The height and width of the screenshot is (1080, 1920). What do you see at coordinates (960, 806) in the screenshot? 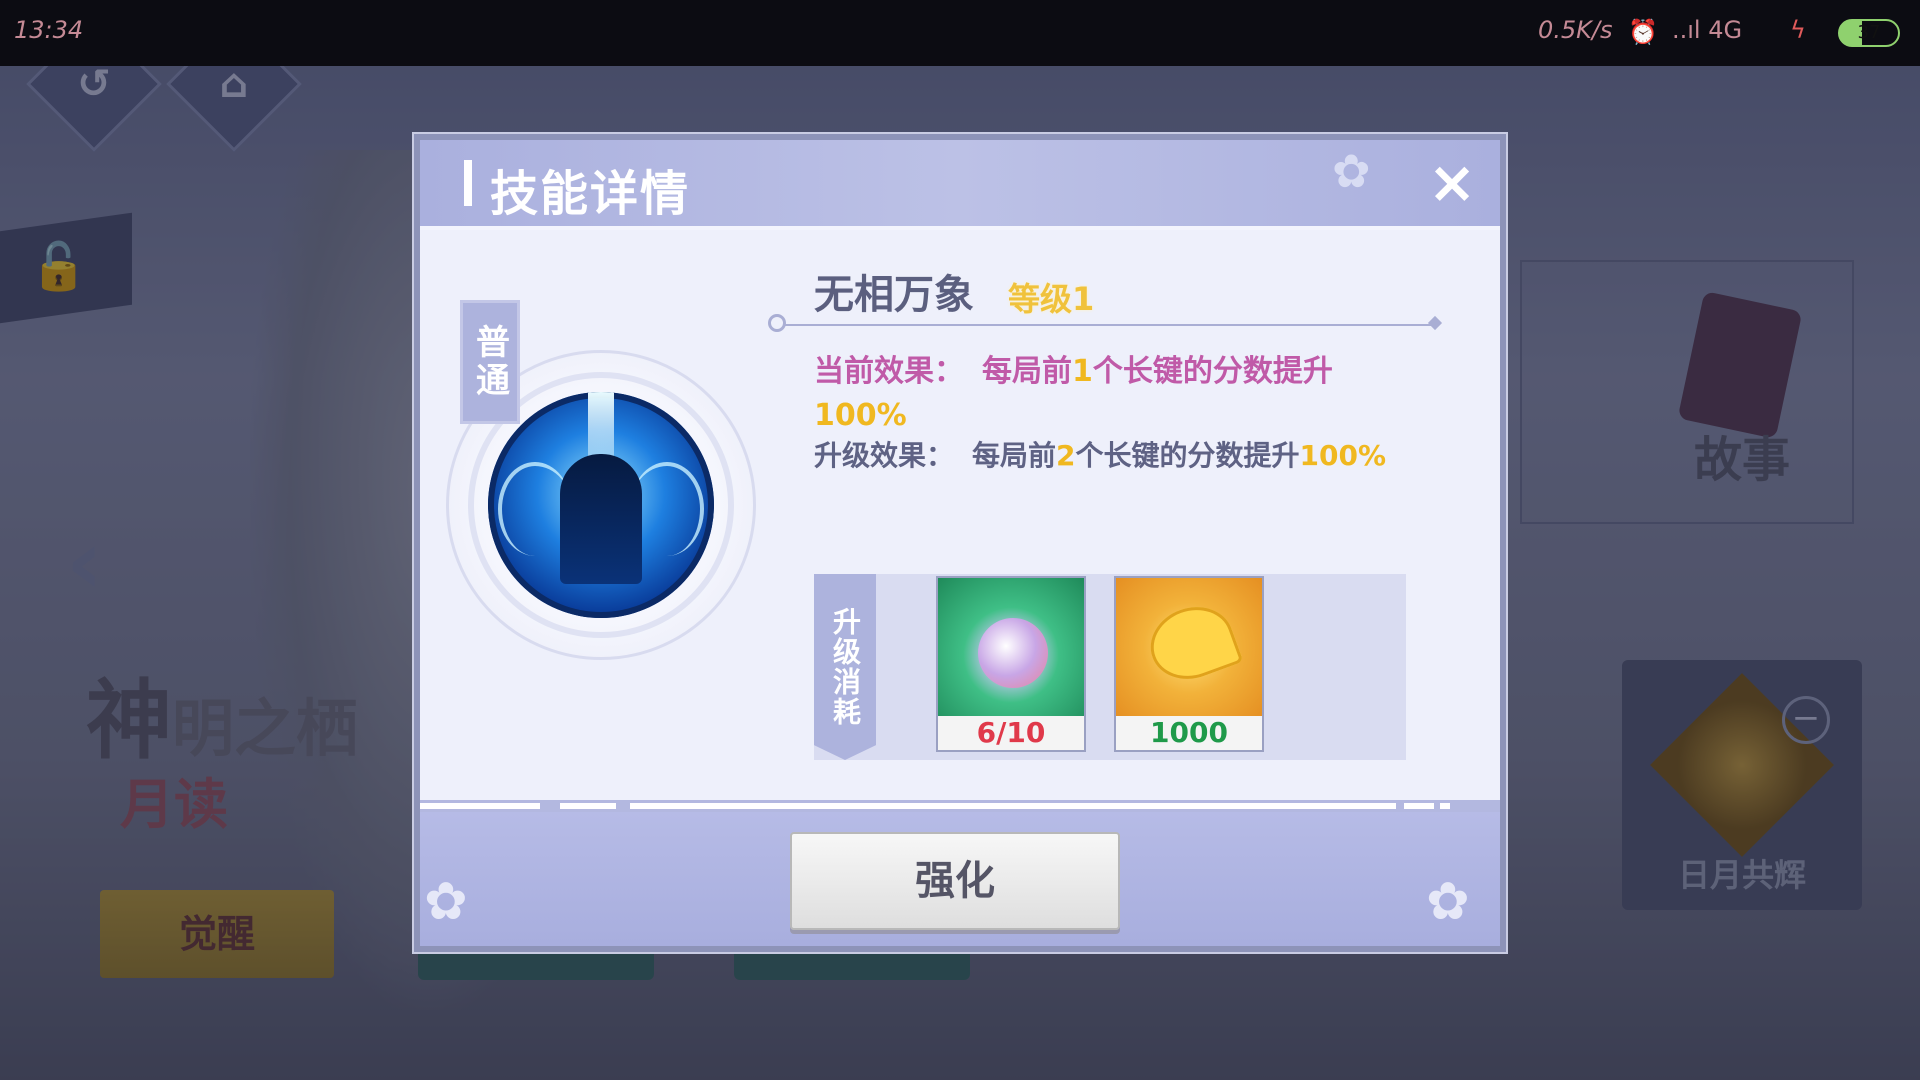
I see `footer-divider` at bounding box center [960, 806].